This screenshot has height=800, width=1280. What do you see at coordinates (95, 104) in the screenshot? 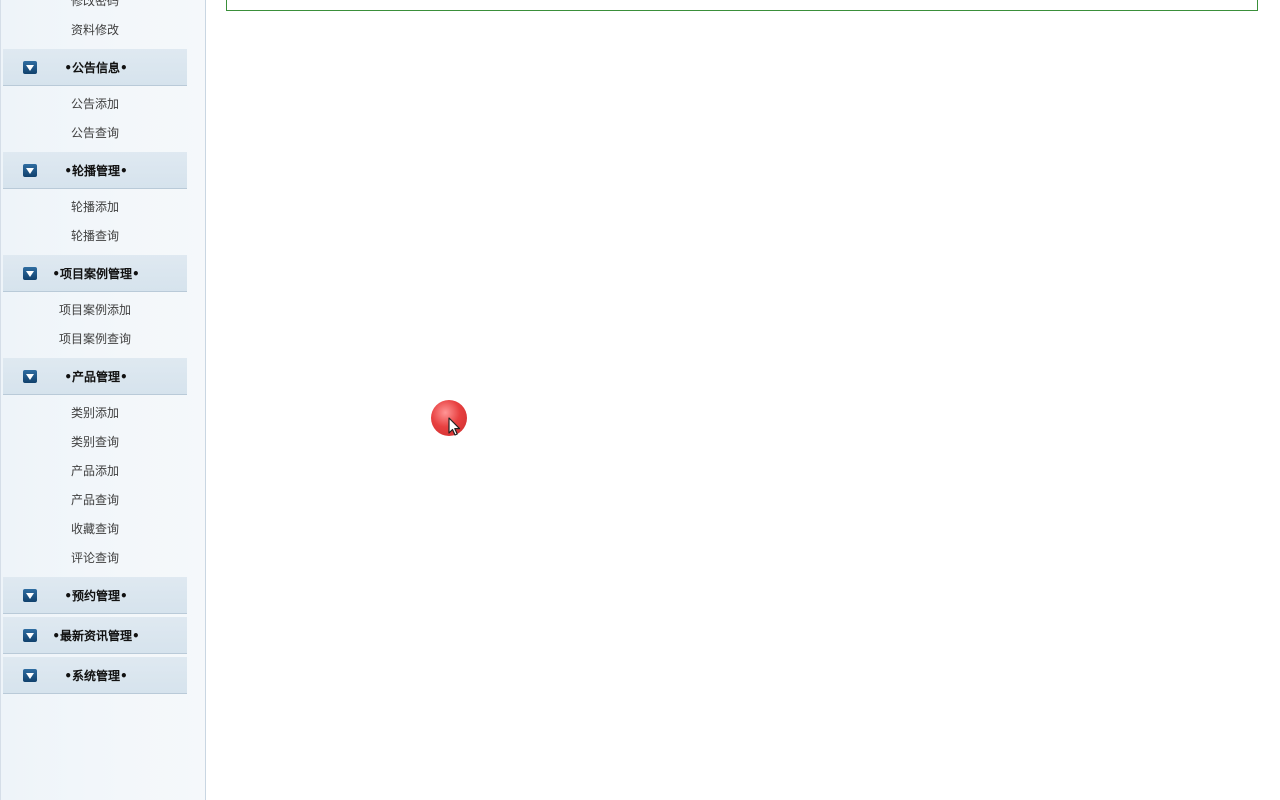
I see `sidebar-item-announcement-add: 公告添加` at bounding box center [95, 104].